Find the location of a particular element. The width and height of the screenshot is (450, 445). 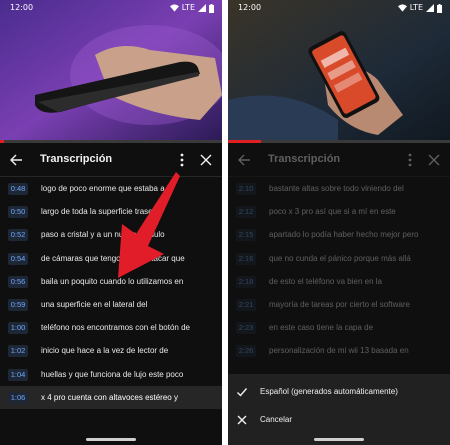

transcript-text: huellas y que funciona de lujo este poco is located at coordinates (112, 374).